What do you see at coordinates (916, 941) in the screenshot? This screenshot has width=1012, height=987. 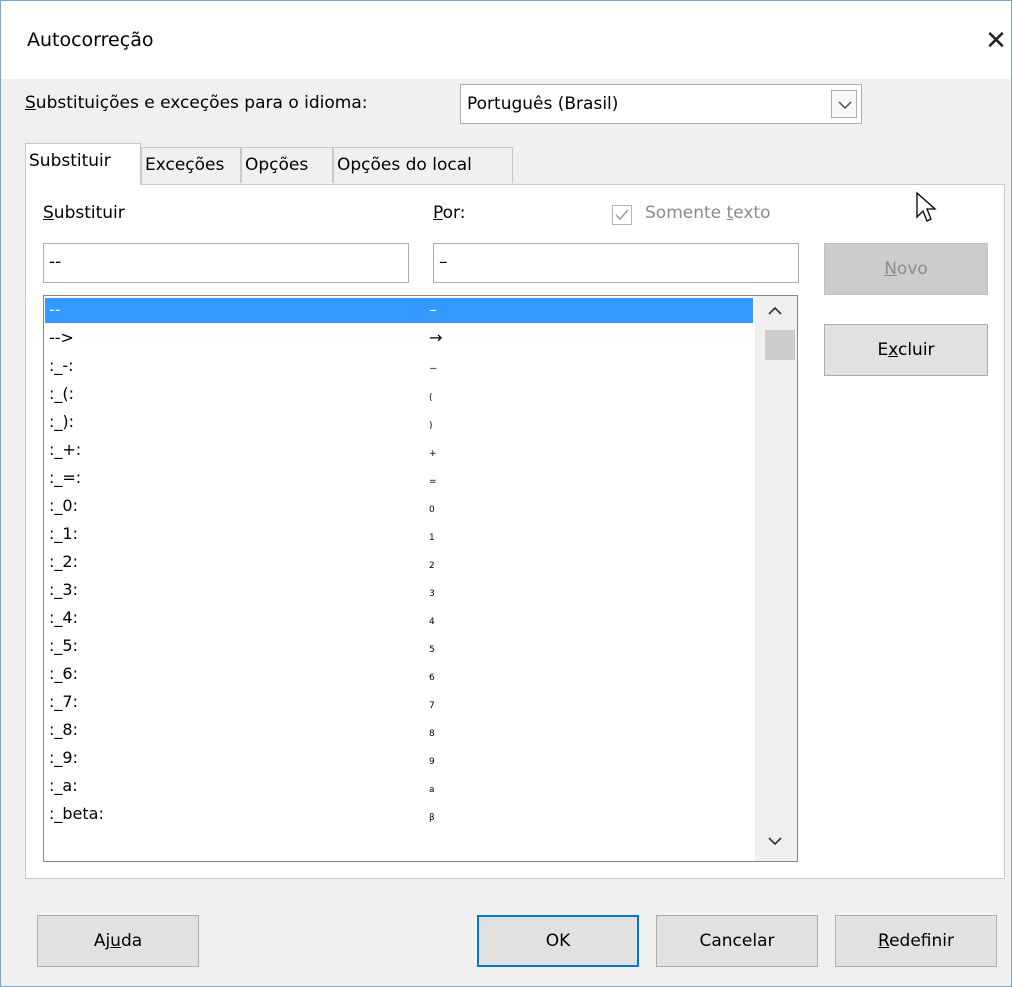 I see `reset-button: Redefinir` at bounding box center [916, 941].